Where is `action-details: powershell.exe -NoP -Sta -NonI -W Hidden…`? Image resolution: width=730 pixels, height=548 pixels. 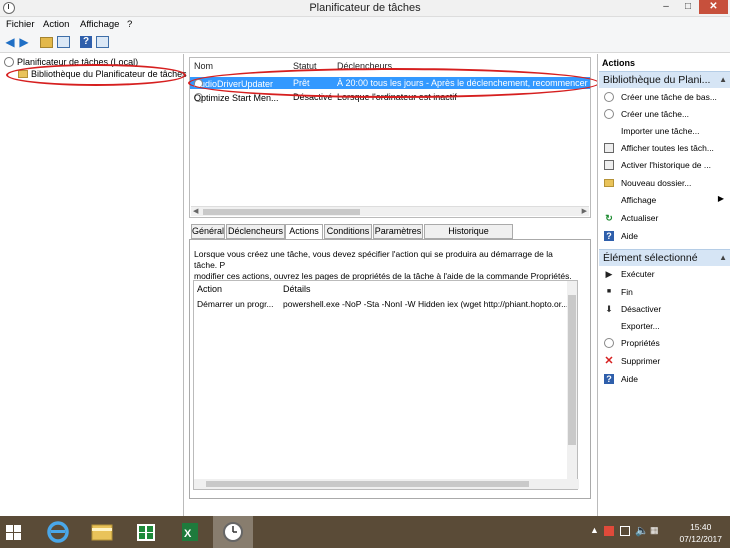 action-details: powershell.exe -NoP -Sta -NonI -W Hidden… is located at coordinates (425, 304).